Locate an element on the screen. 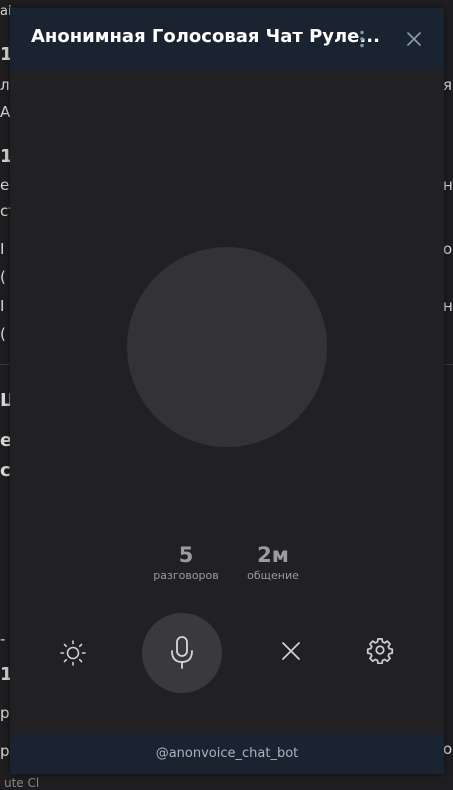 This screenshot has width=453, height=790. bg-fragment: л is located at coordinates (5, 85).